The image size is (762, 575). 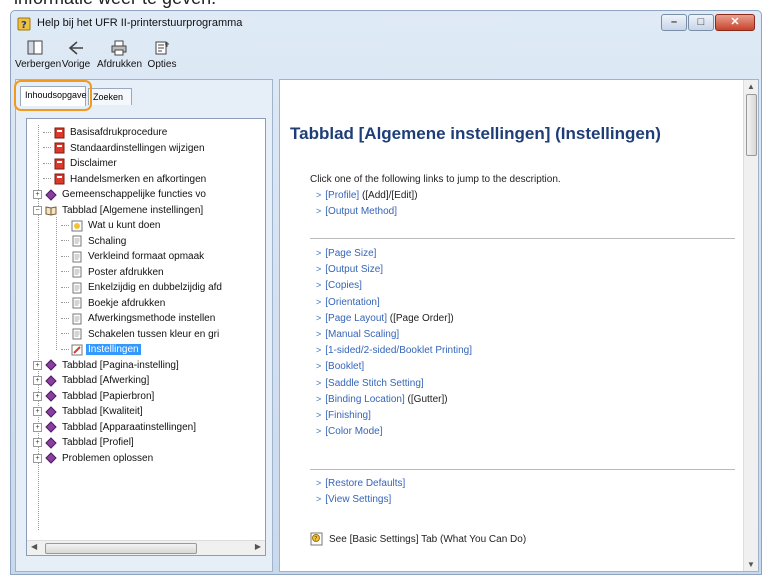 I want to click on tree-item: + Problemen oplossen, so click(x=94, y=458).